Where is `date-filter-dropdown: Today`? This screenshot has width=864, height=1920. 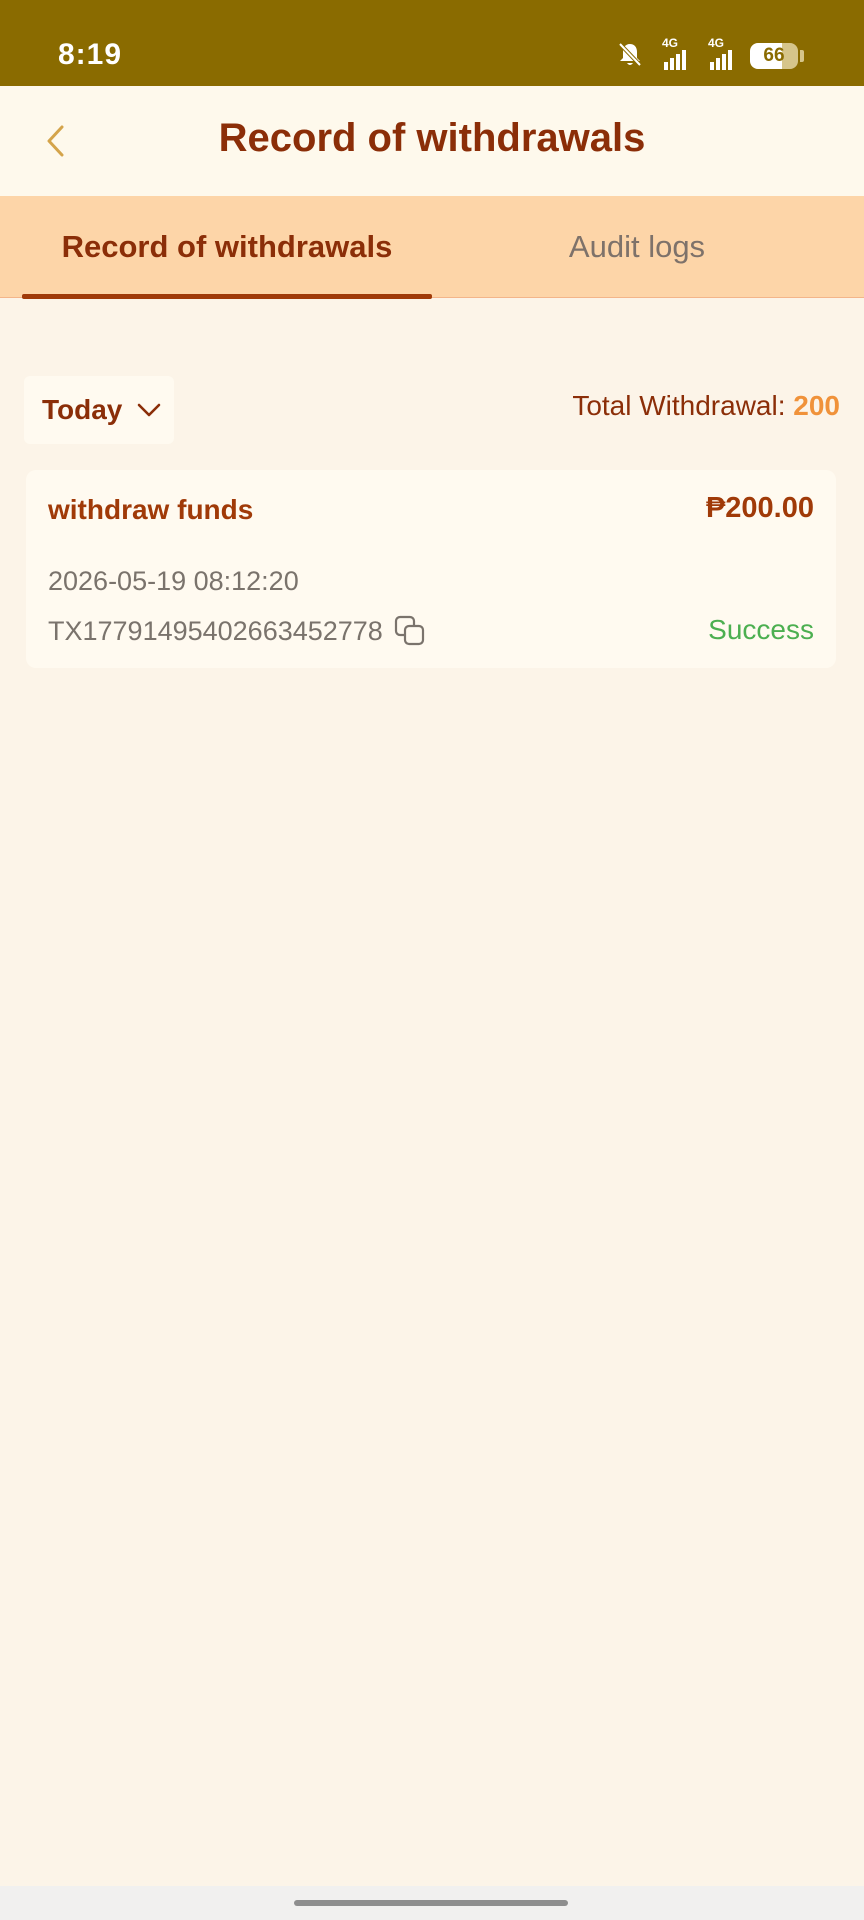 date-filter-dropdown: Today is located at coordinates (99, 410).